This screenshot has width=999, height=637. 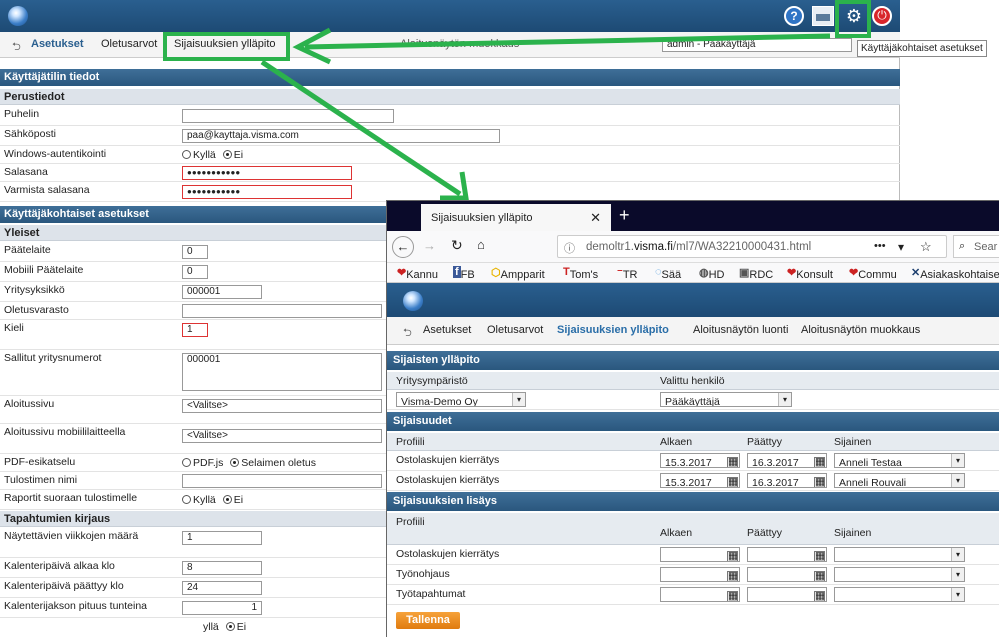 I want to click on bookmark-label: Kannu, so click(x=422, y=275).